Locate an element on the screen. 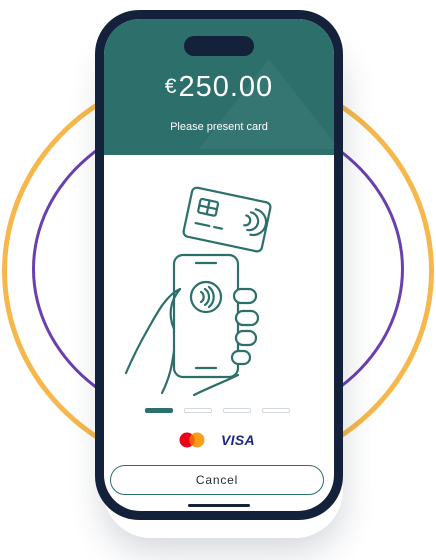  mastercard-logo-icon is located at coordinates (192, 440).